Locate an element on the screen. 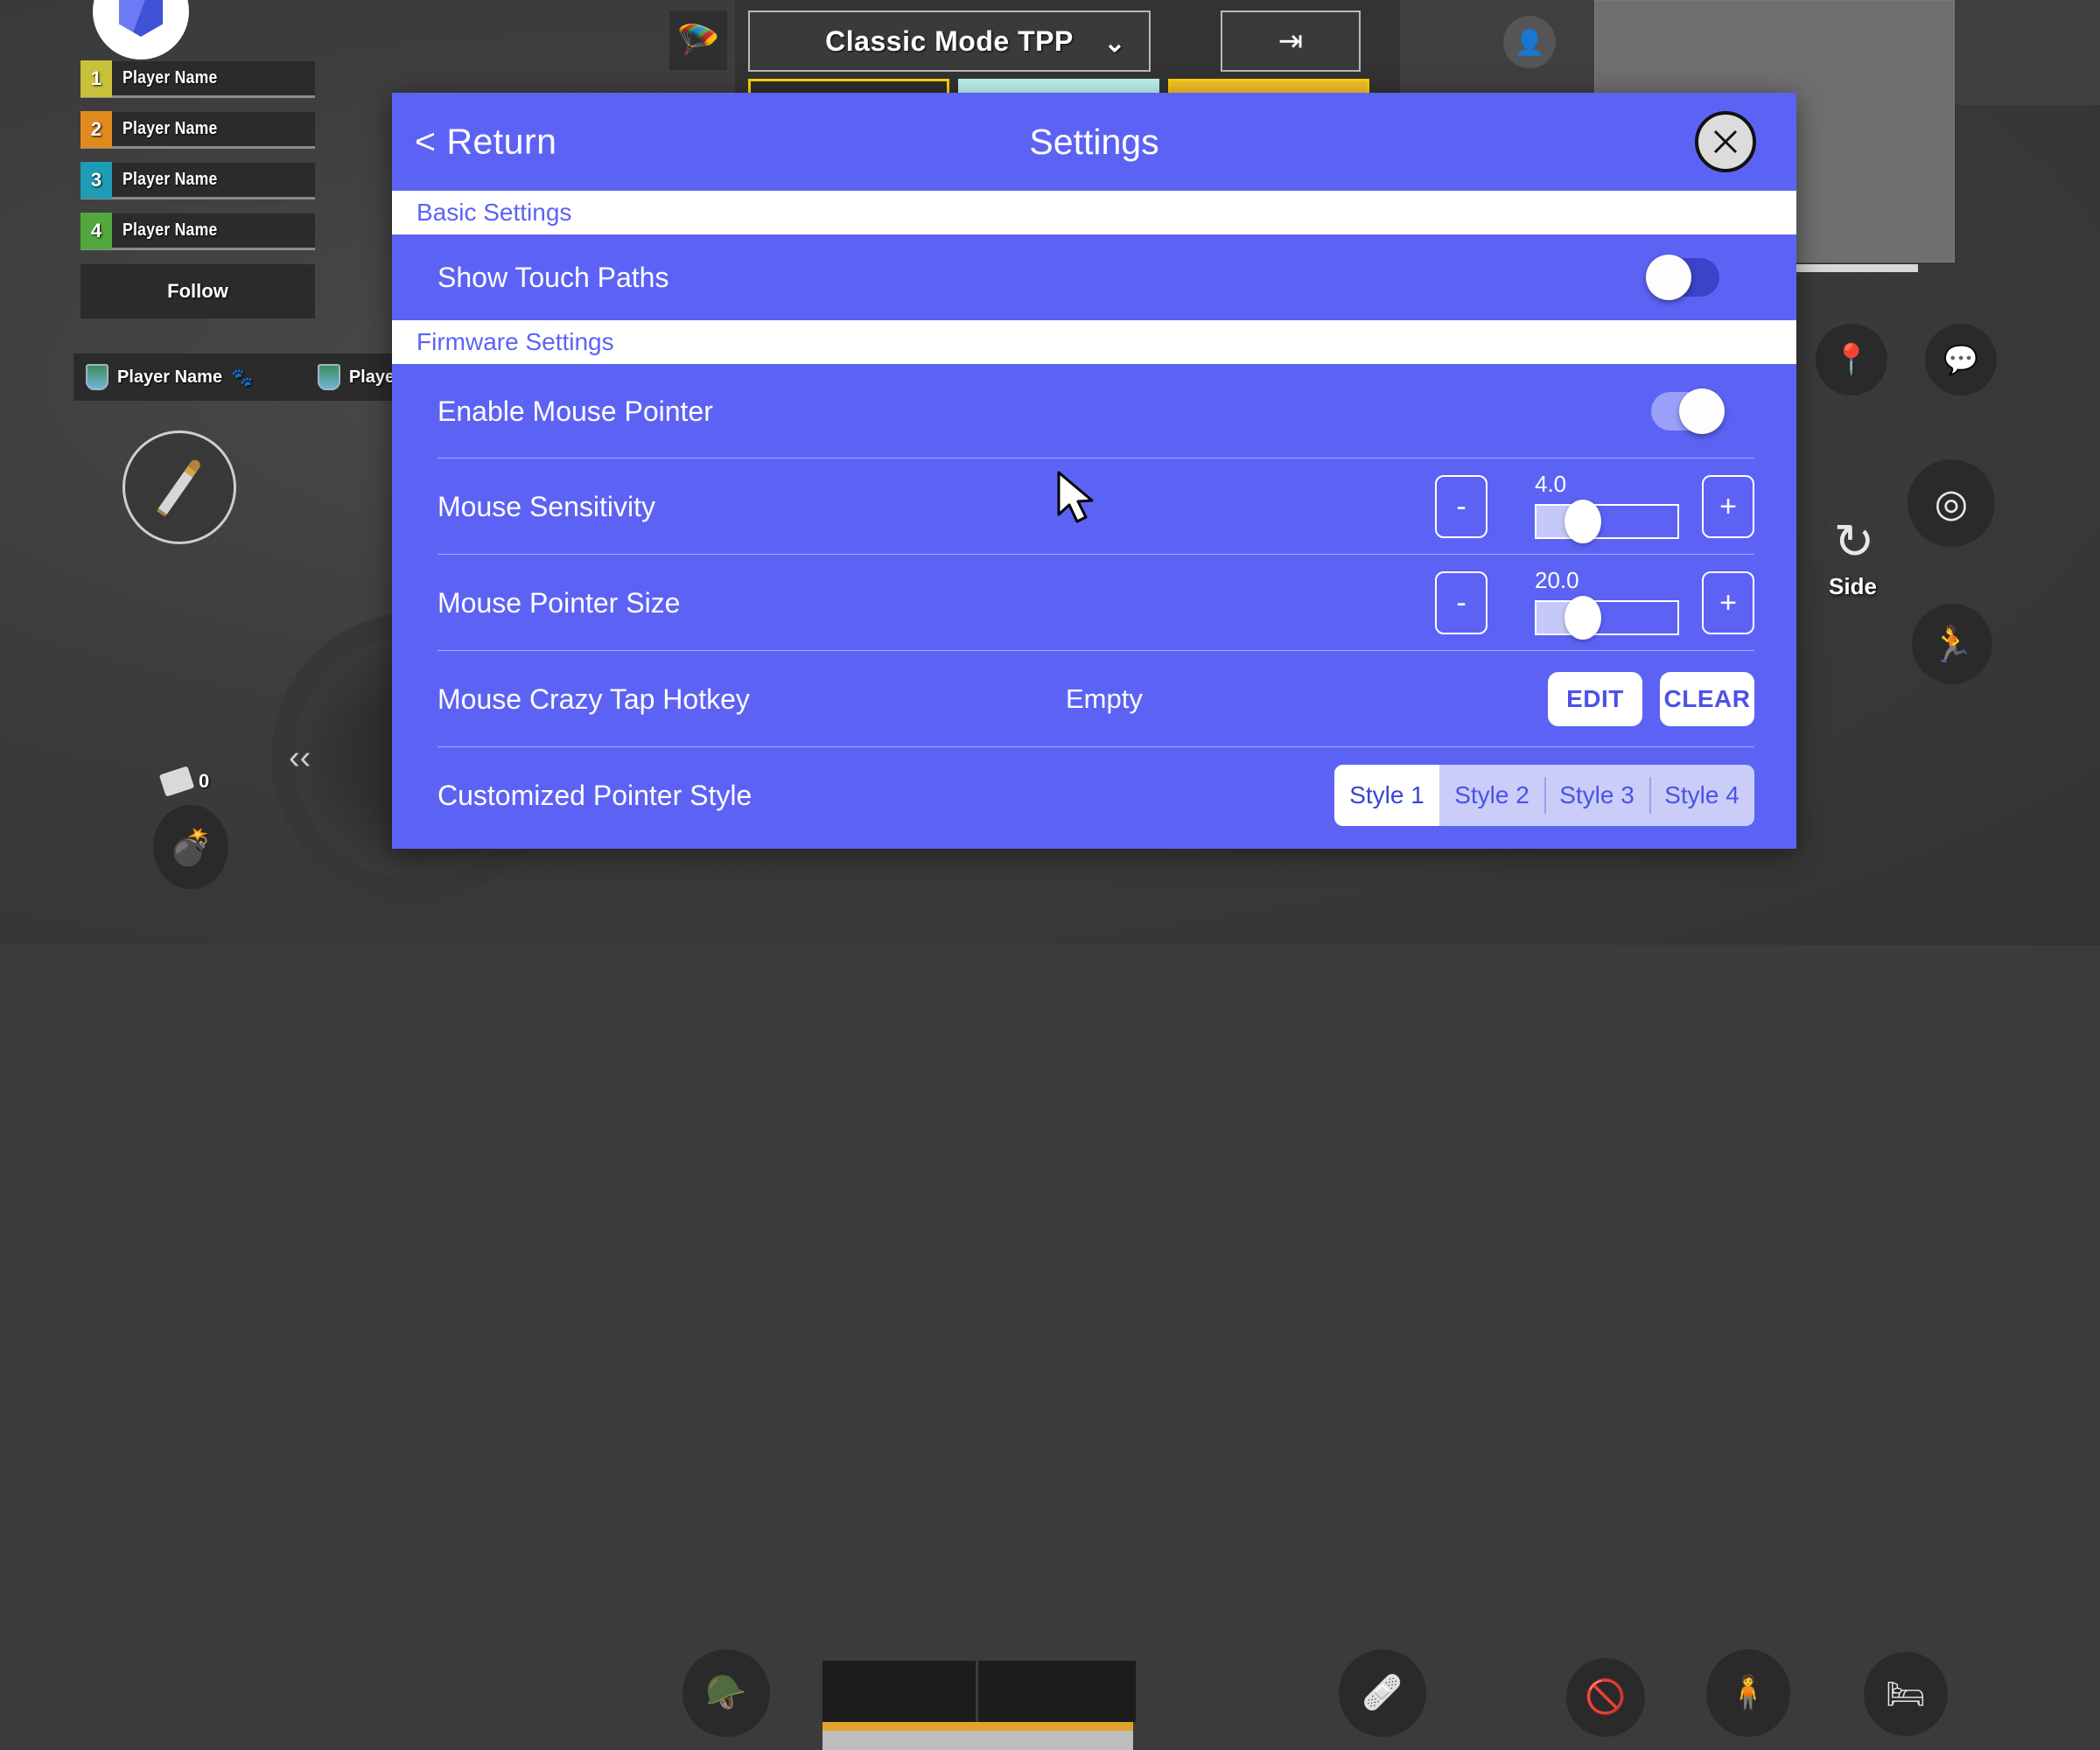  exit-door-icon: ⇥ is located at coordinates (1291, 41).